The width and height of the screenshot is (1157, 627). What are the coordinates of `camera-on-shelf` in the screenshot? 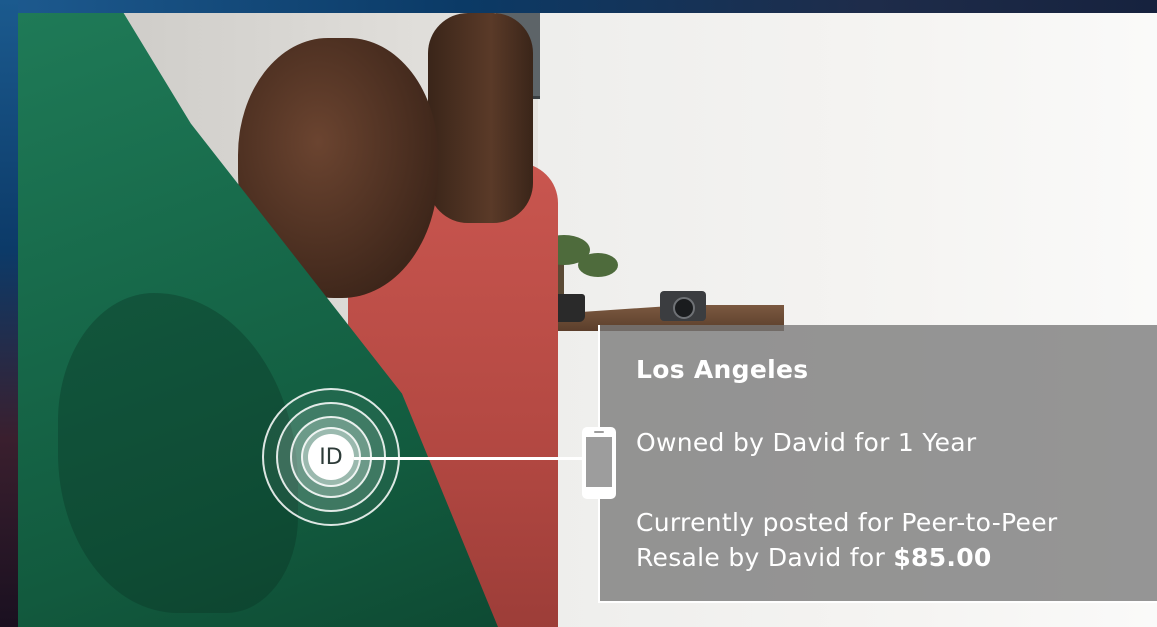 It's located at (683, 306).